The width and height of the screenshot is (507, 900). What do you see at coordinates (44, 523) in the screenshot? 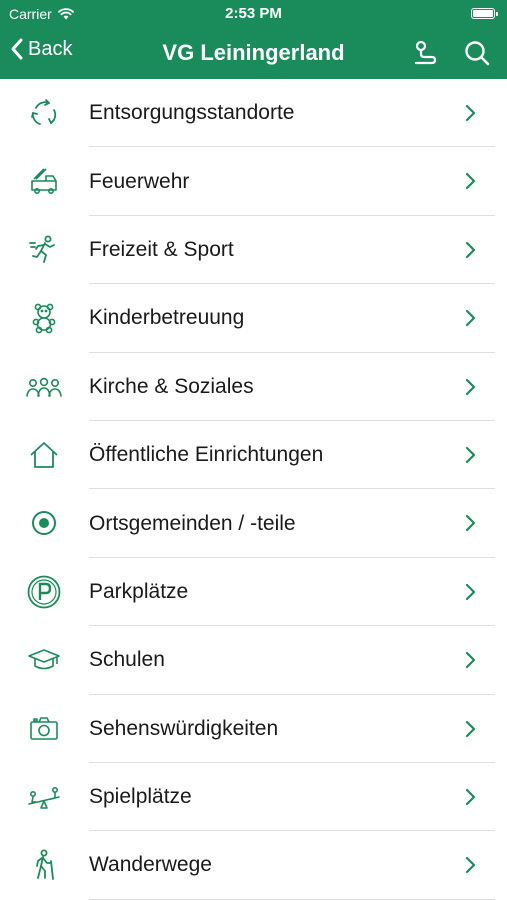
I see `location-dot-icon` at bounding box center [44, 523].